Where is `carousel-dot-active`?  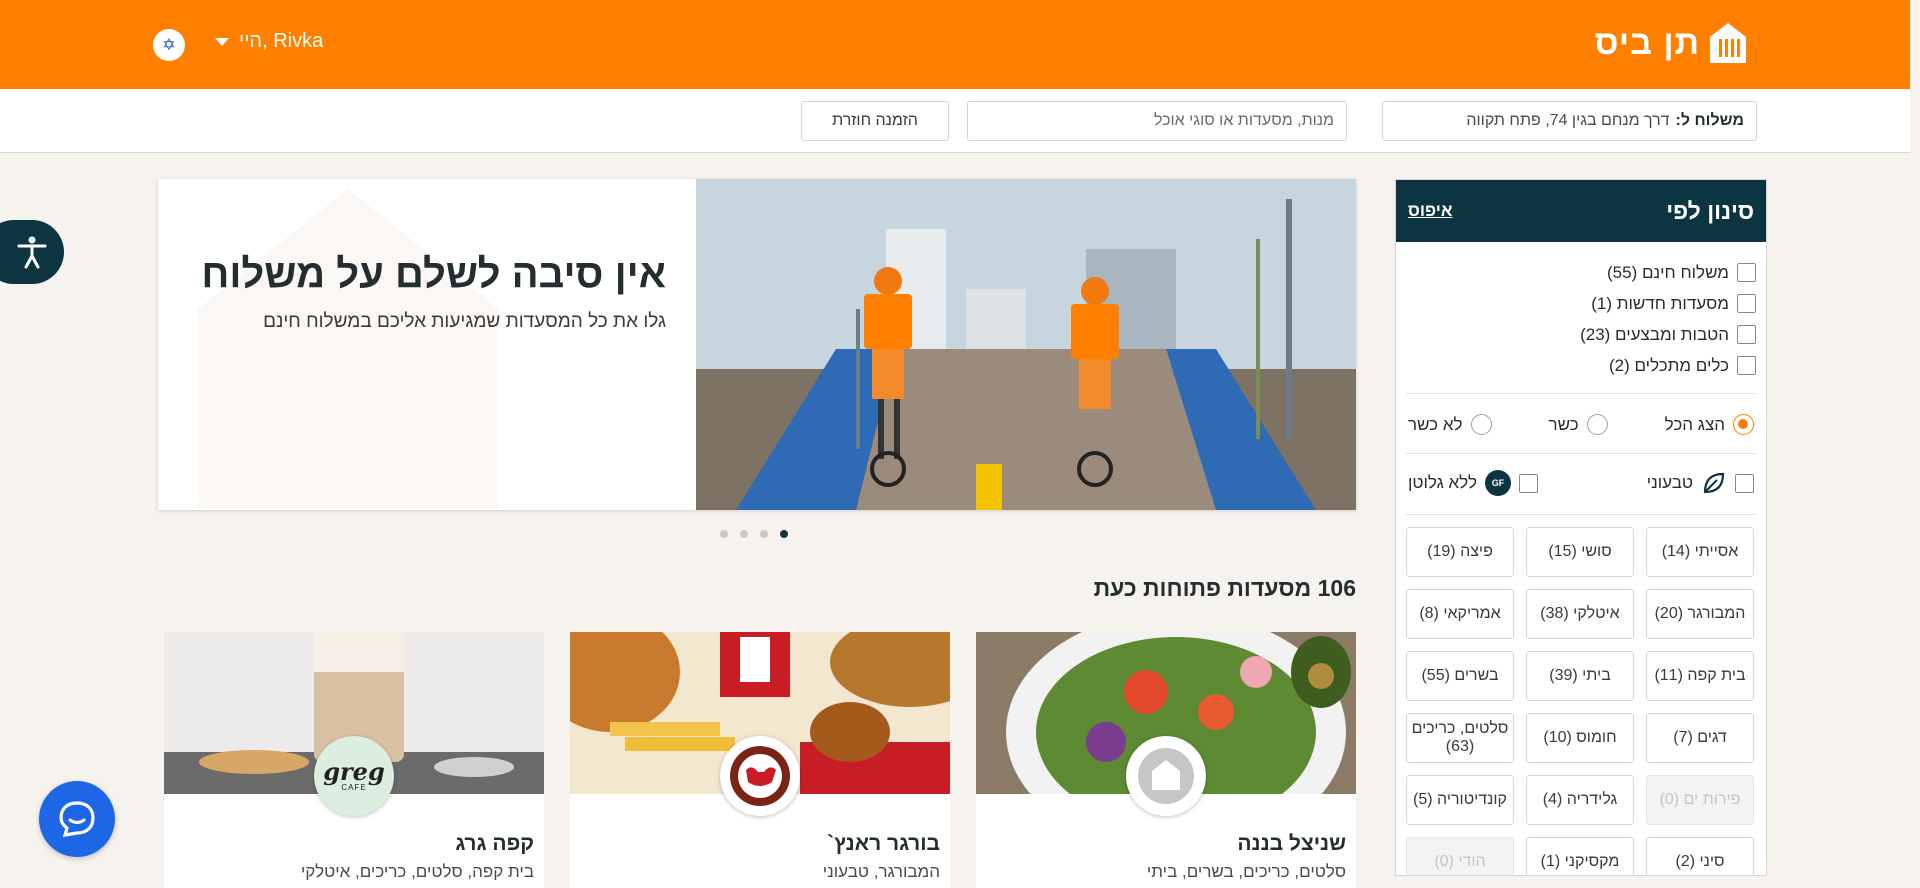
carousel-dot-active is located at coordinates (784, 534).